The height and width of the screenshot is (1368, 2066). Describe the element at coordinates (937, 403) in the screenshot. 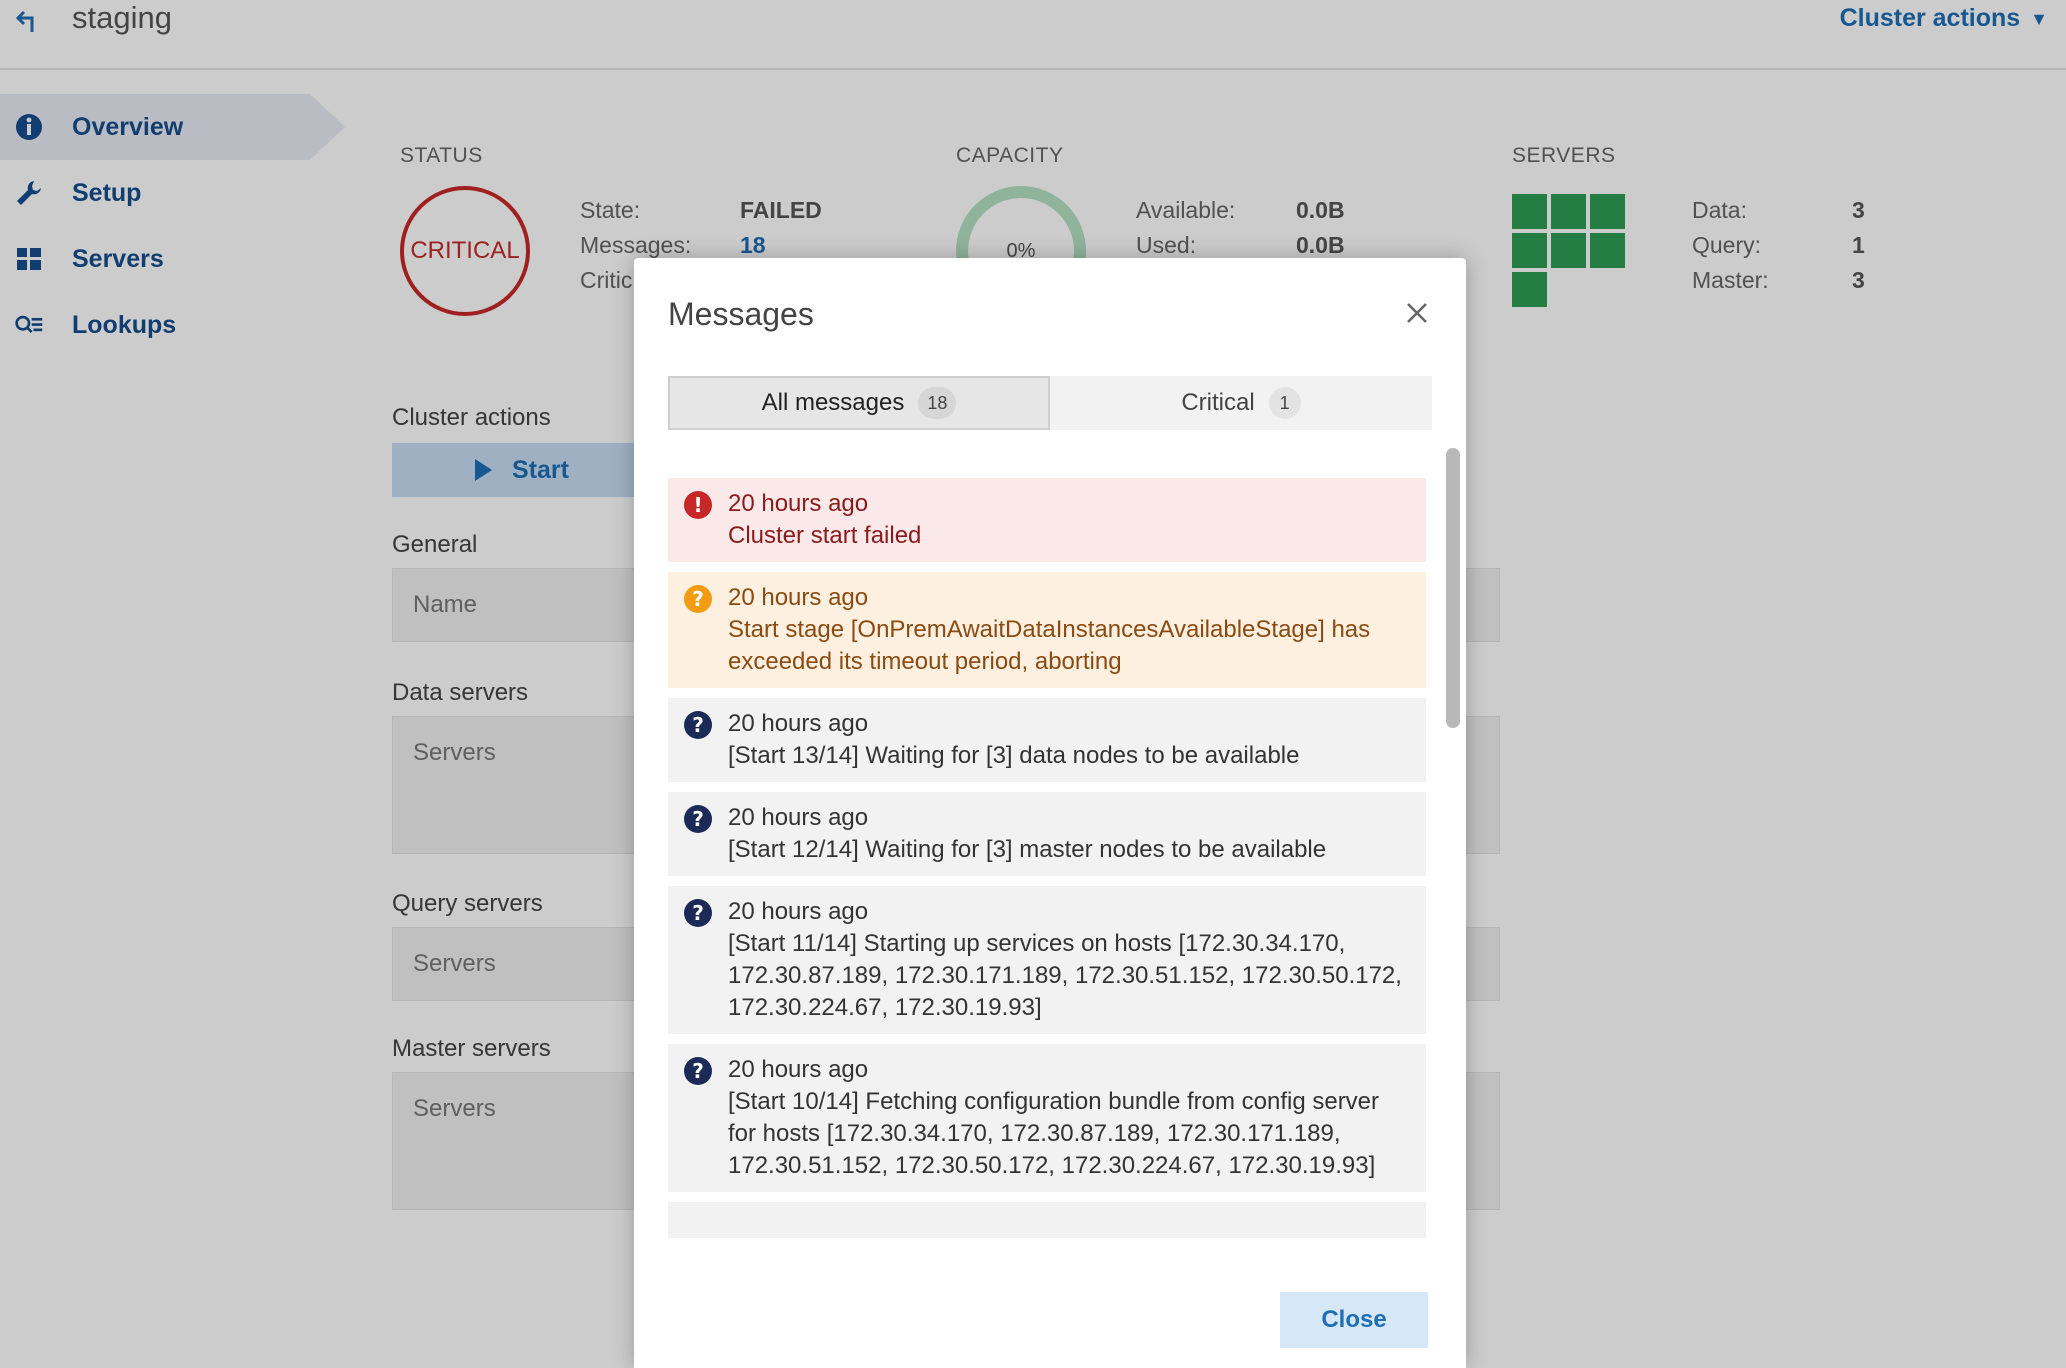

I see `tab-count-badge: 18` at that location.